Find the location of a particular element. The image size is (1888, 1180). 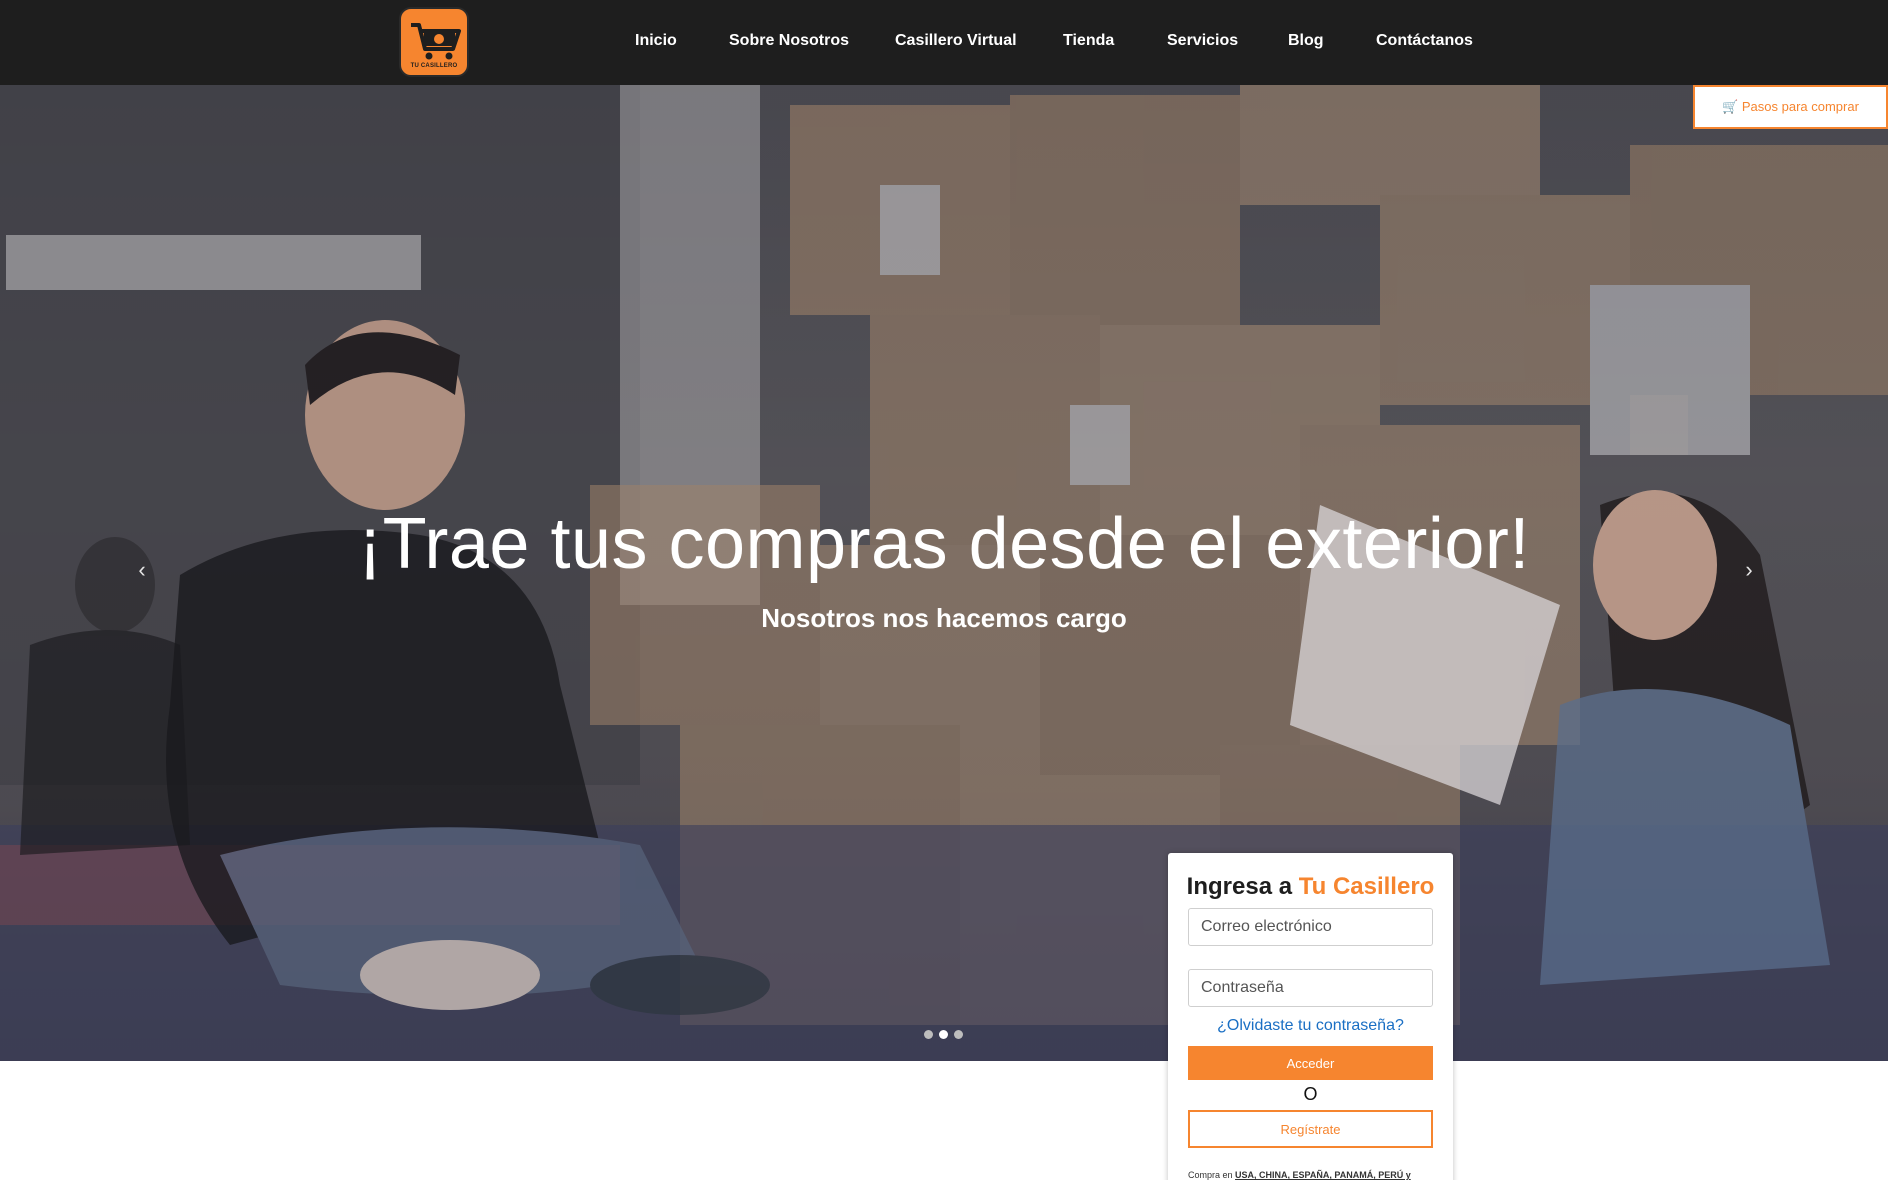

login-submit-button: Acceder is located at coordinates (1310, 1063).